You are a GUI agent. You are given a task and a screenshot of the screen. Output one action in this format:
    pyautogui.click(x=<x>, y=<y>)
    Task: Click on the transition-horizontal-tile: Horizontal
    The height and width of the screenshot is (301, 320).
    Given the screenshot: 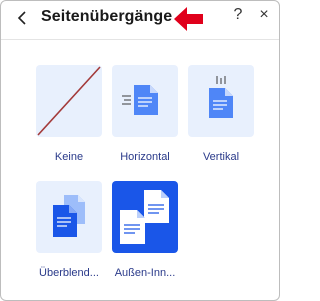 What is the action you would take?
    pyautogui.click(x=147, y=114)
    